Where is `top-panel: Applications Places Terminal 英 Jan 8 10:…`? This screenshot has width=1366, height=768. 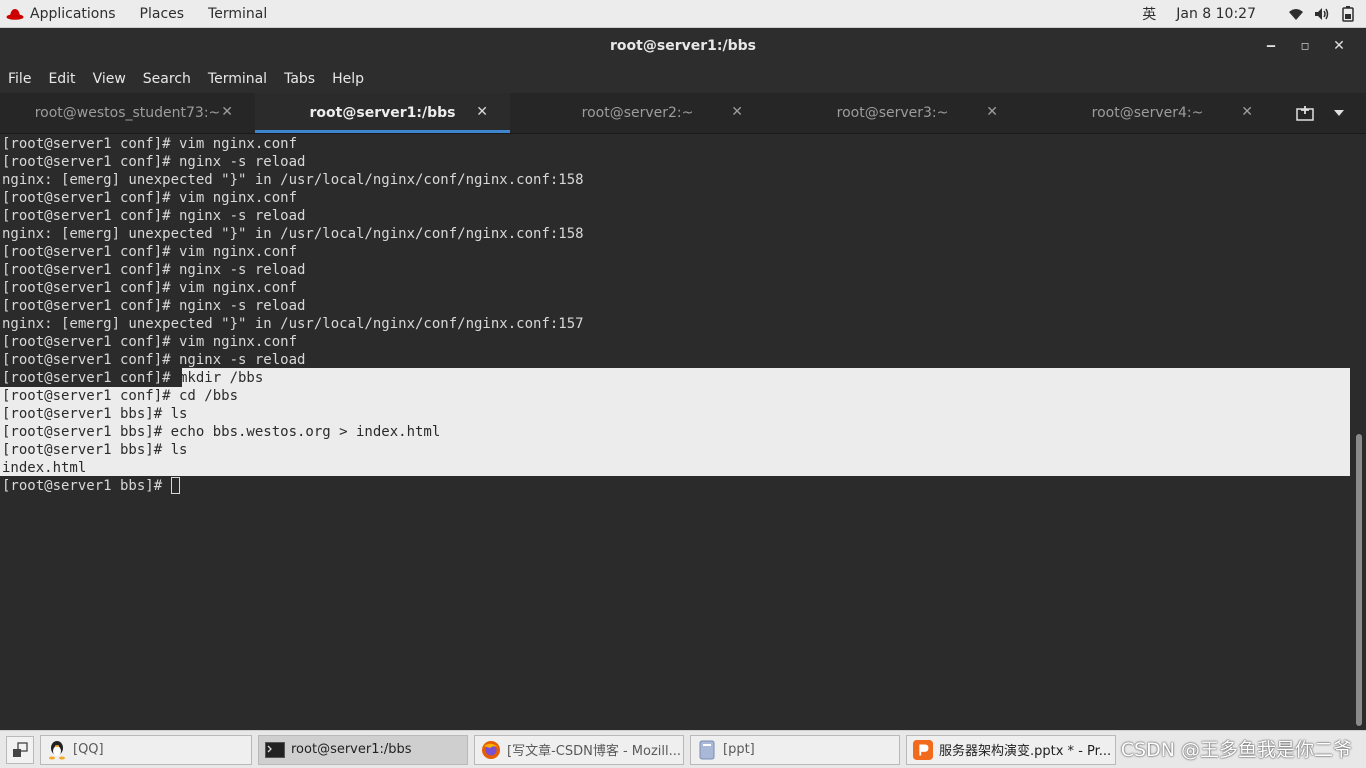 top-panel: Applications Places Terminal 英 Jan 8 10:… is located at coordinates (683, 14).